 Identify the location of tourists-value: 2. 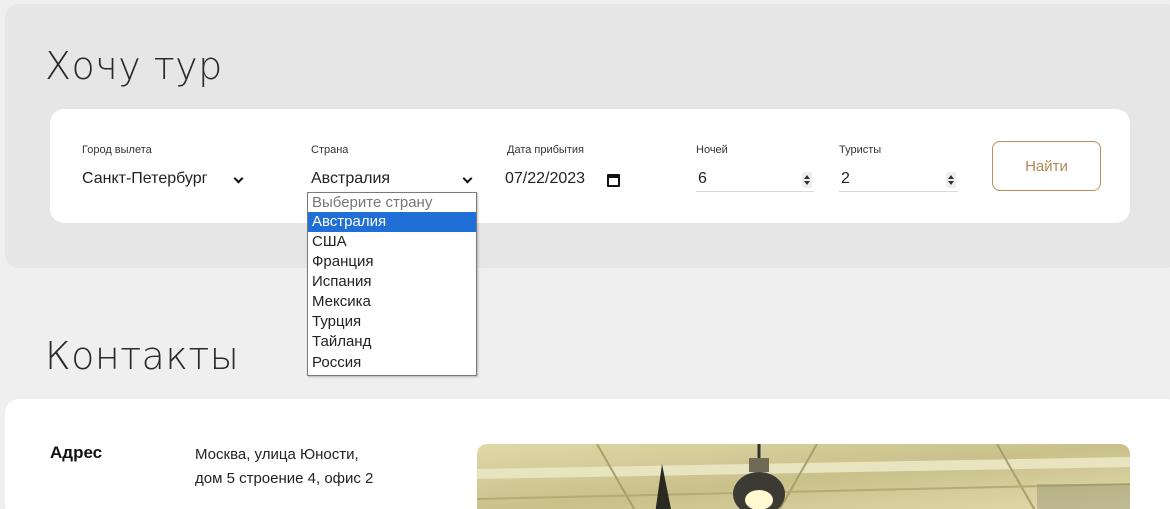
(845, 178).